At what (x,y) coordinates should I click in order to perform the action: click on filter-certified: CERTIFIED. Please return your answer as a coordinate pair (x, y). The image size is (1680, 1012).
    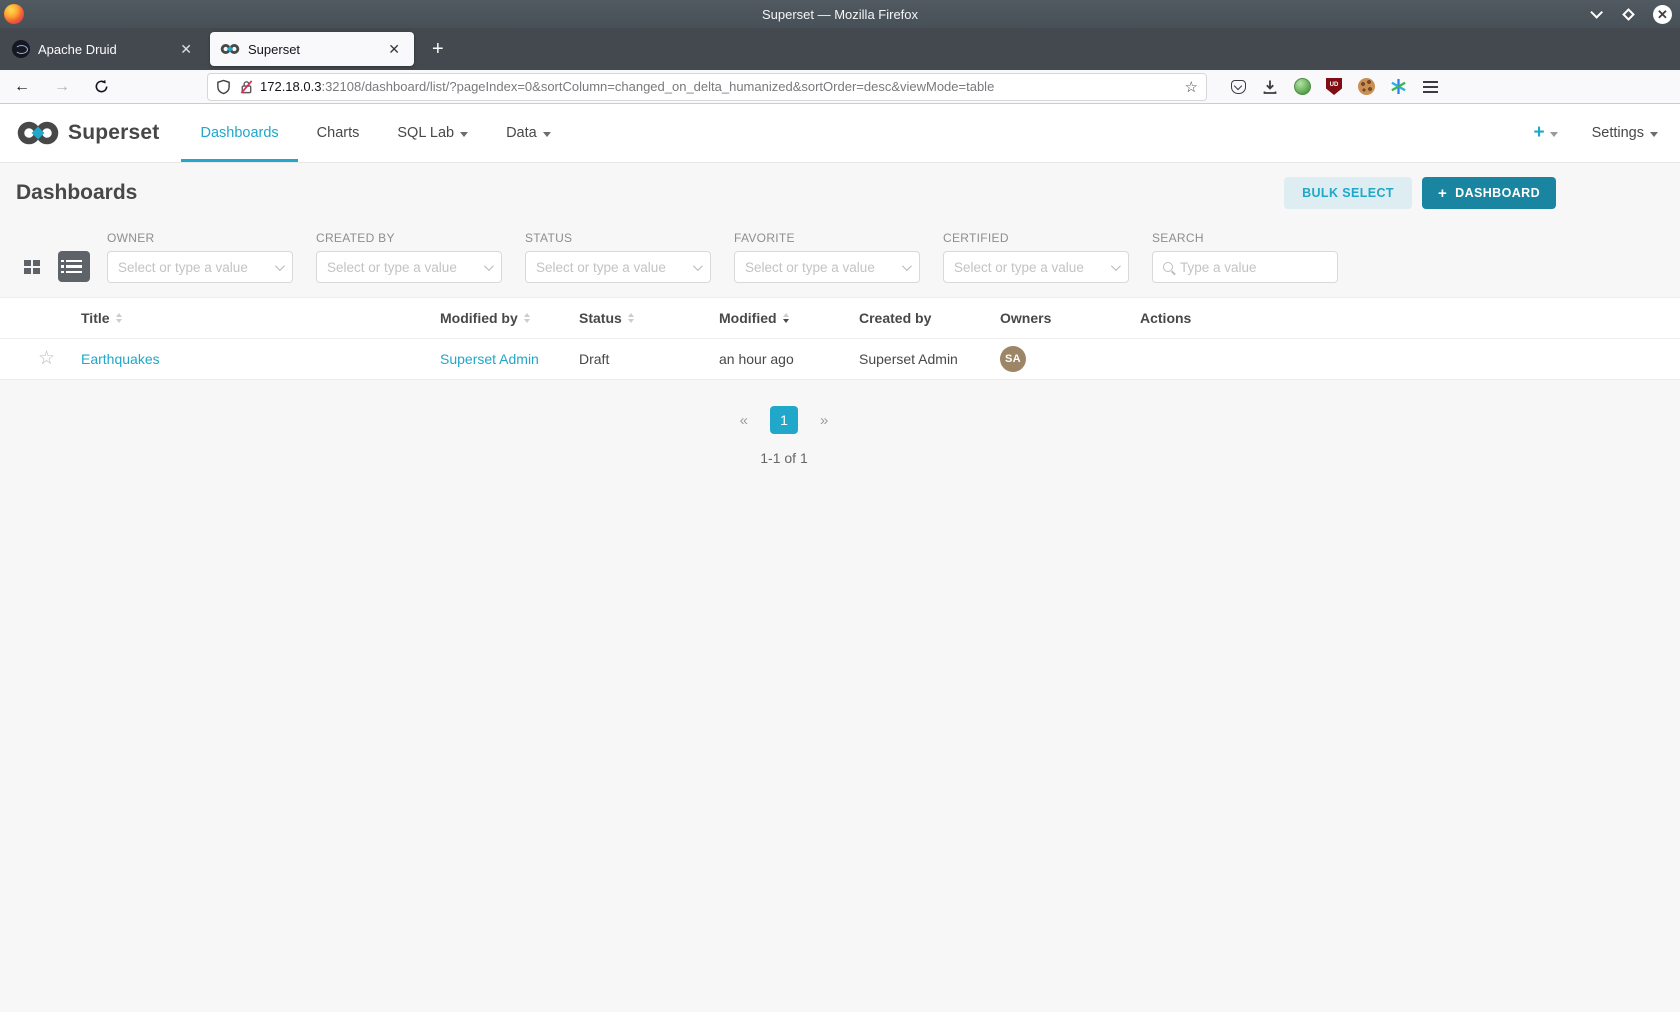
    Looking at the image, I should click on (1036, 257).